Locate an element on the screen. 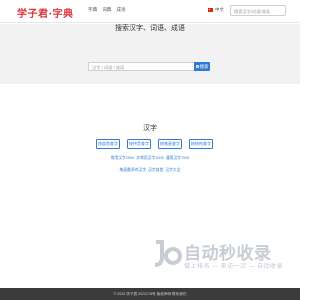 Image resolution: width=320 pixels, height=300 pixels. nav-item-words: 词典 is located at coordinates (106, 10).